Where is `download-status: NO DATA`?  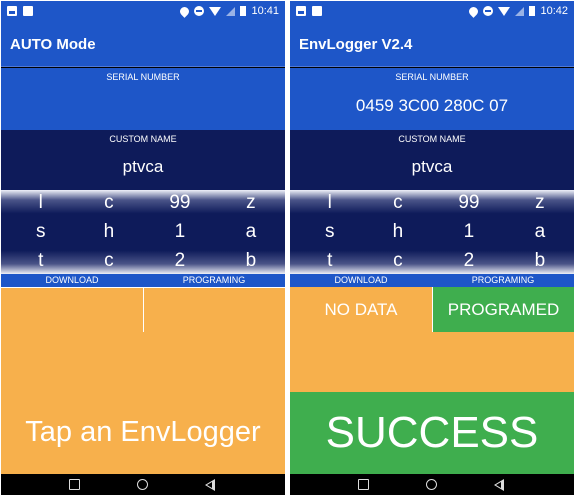
download-status: NO DATA is located at coordinates (361, 309).